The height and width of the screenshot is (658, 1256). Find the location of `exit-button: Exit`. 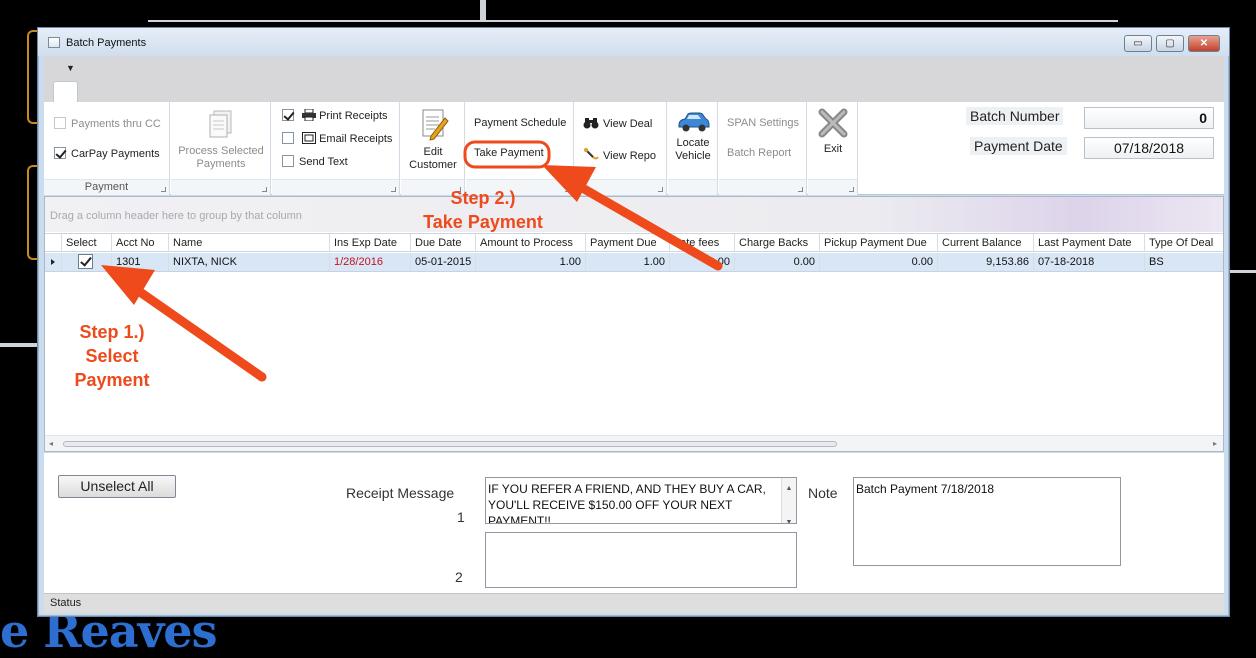

exit-button: Exit is located at coordinates (833, 131).